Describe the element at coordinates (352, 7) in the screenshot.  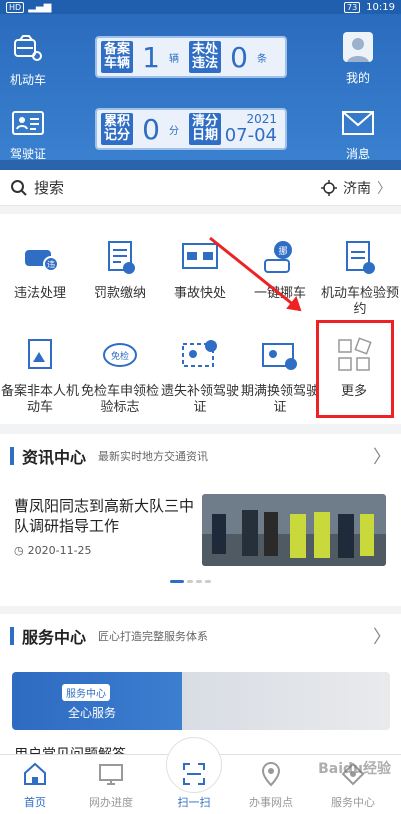
I see `battery-icon: 73` at that location.